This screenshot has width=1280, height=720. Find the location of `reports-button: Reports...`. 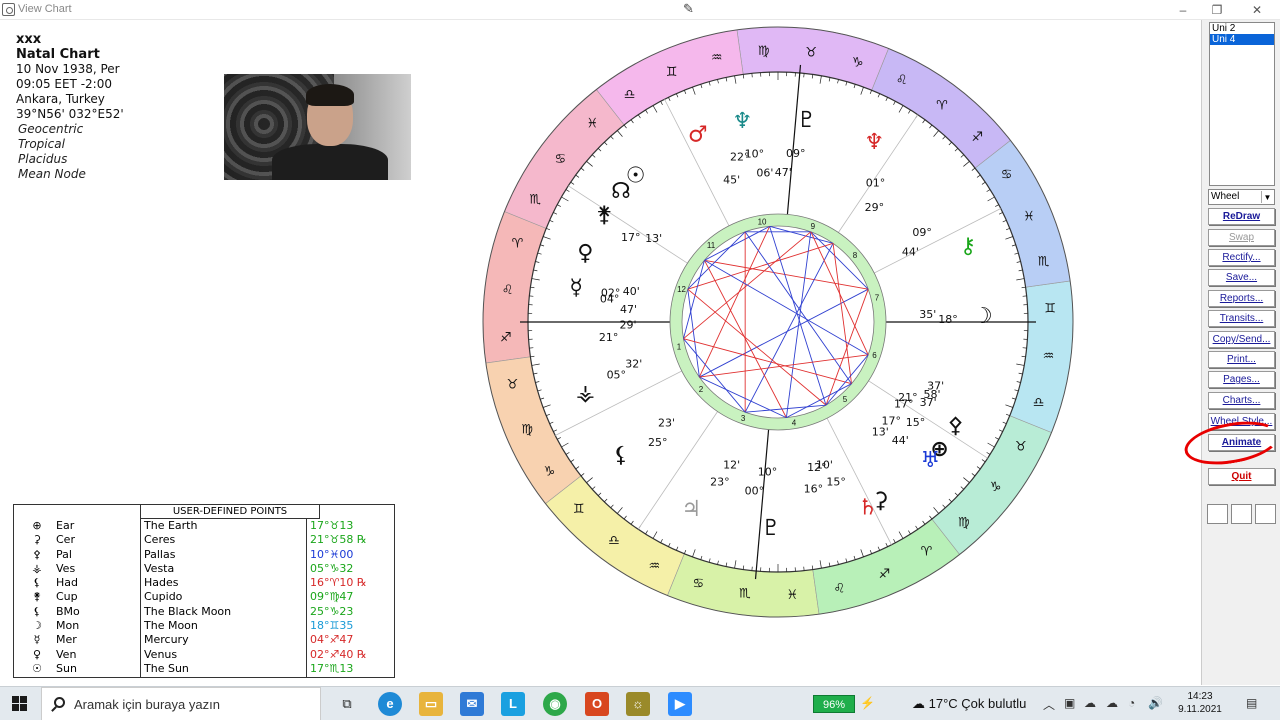

reports-button: Reports... is located at coordinates (1241, 298).